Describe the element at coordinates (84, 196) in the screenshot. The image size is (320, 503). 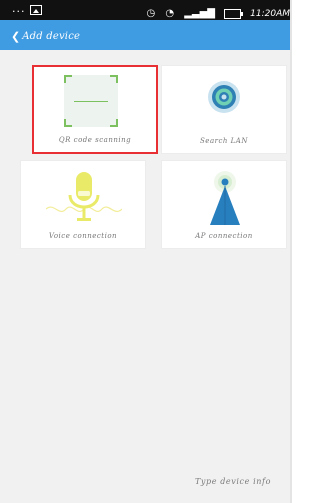
I see `microphone-icon` at that location.